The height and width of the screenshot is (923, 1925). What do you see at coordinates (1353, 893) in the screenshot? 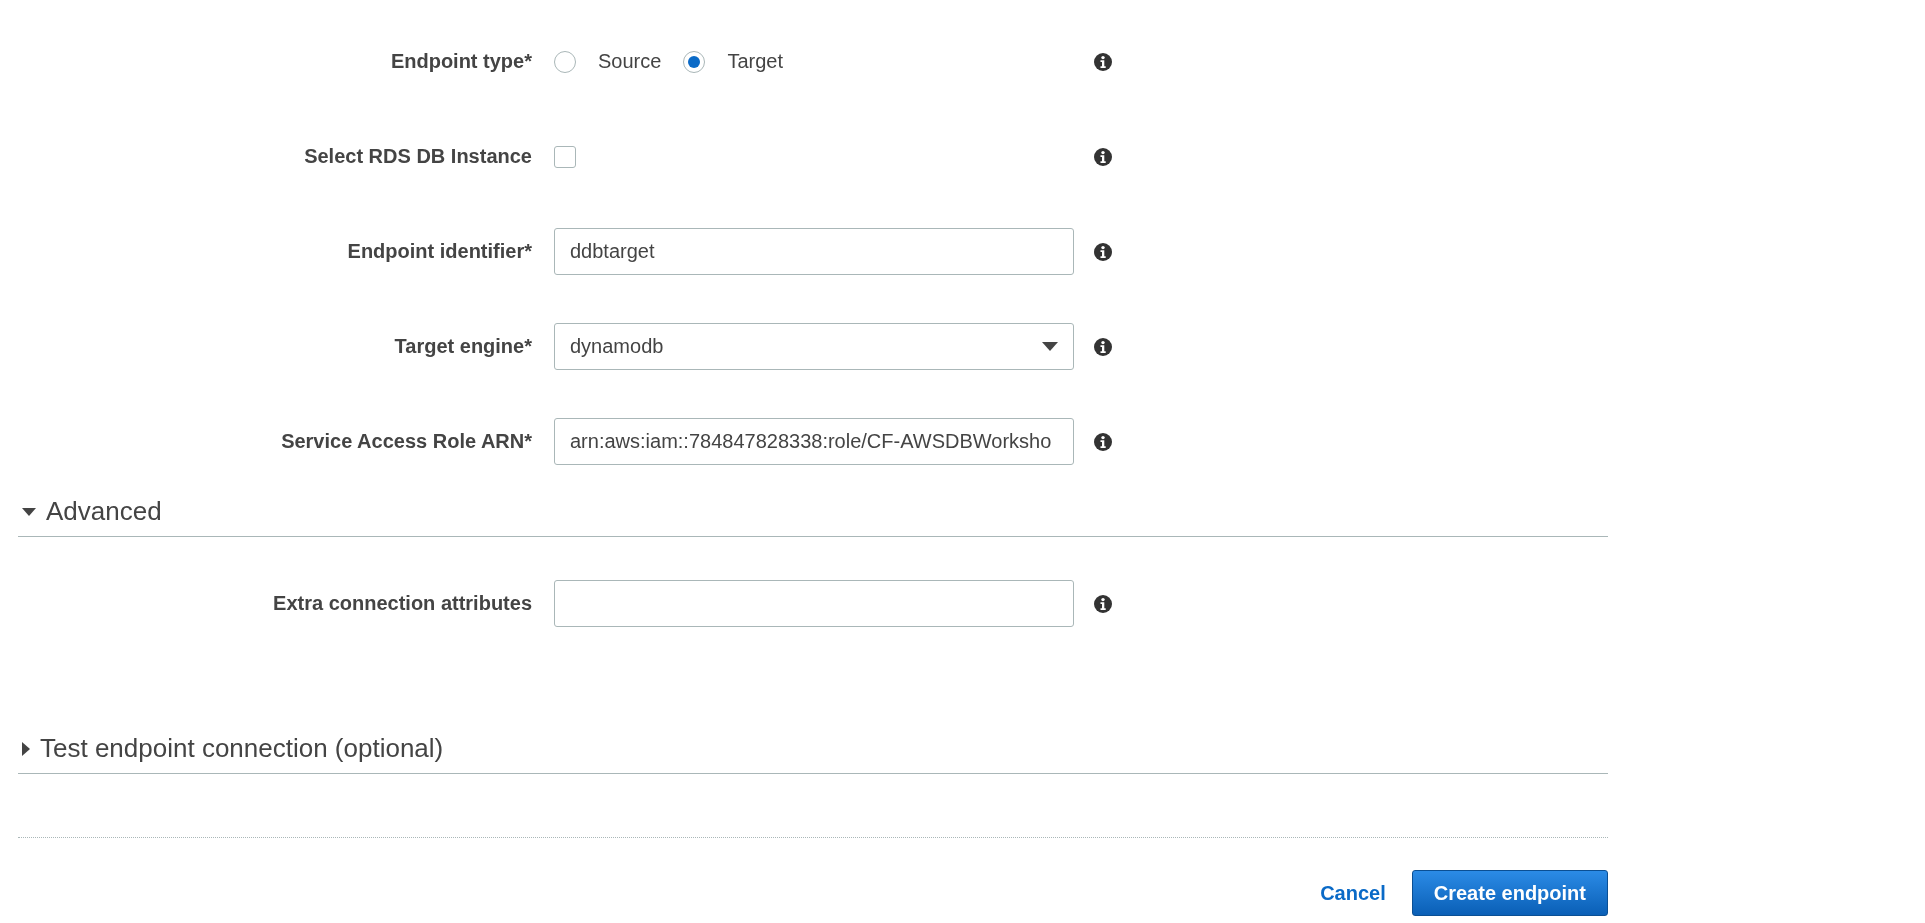
I see `cancel-link: Cancel` at bounding box center [1353, 893].